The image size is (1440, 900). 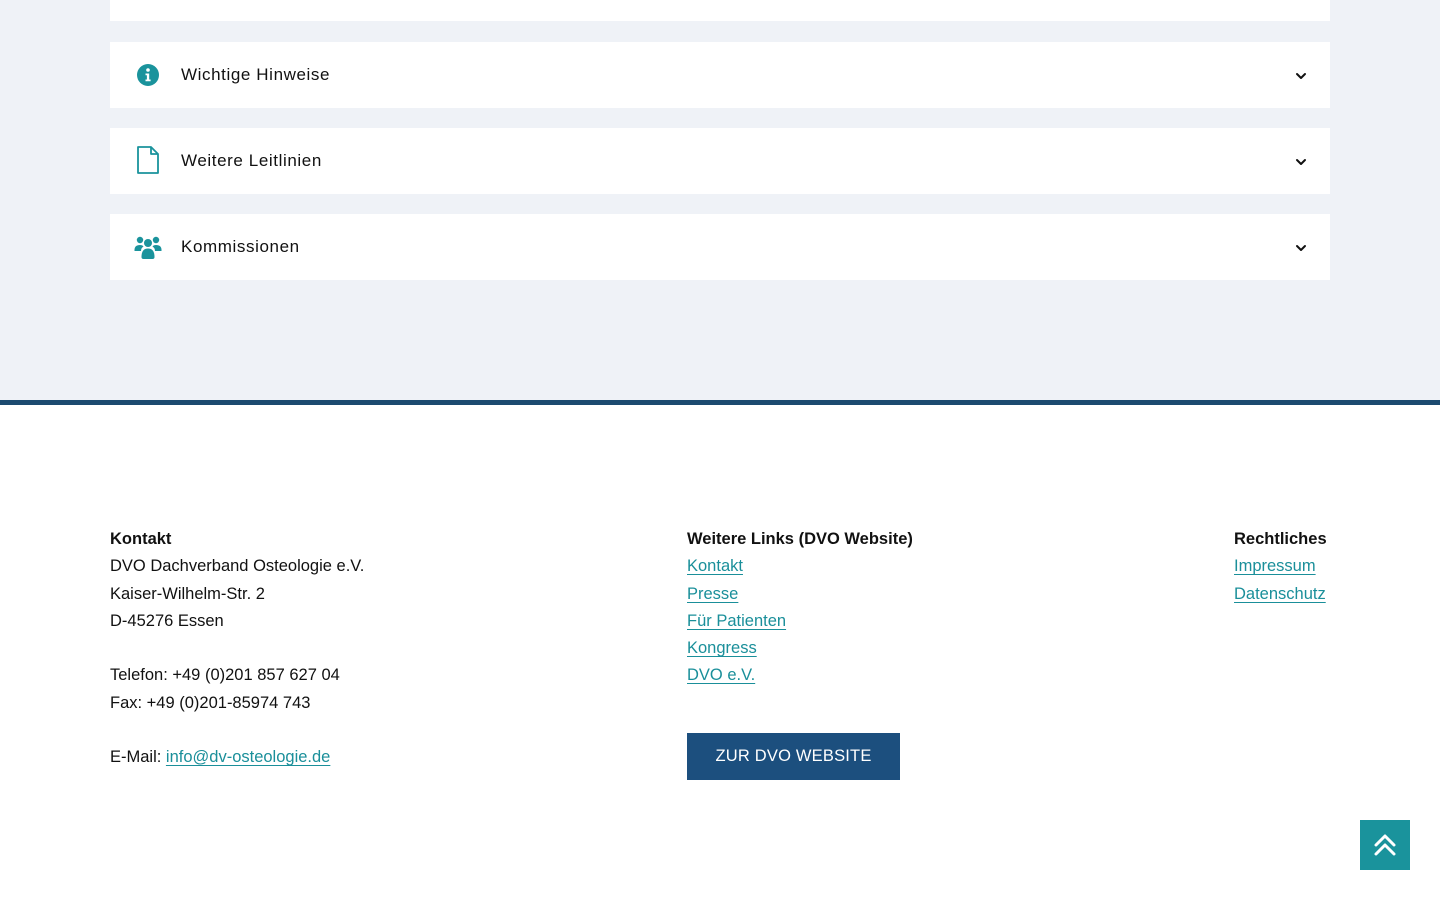 I want to click on info-circle-icon, so click(x=148, y=75).